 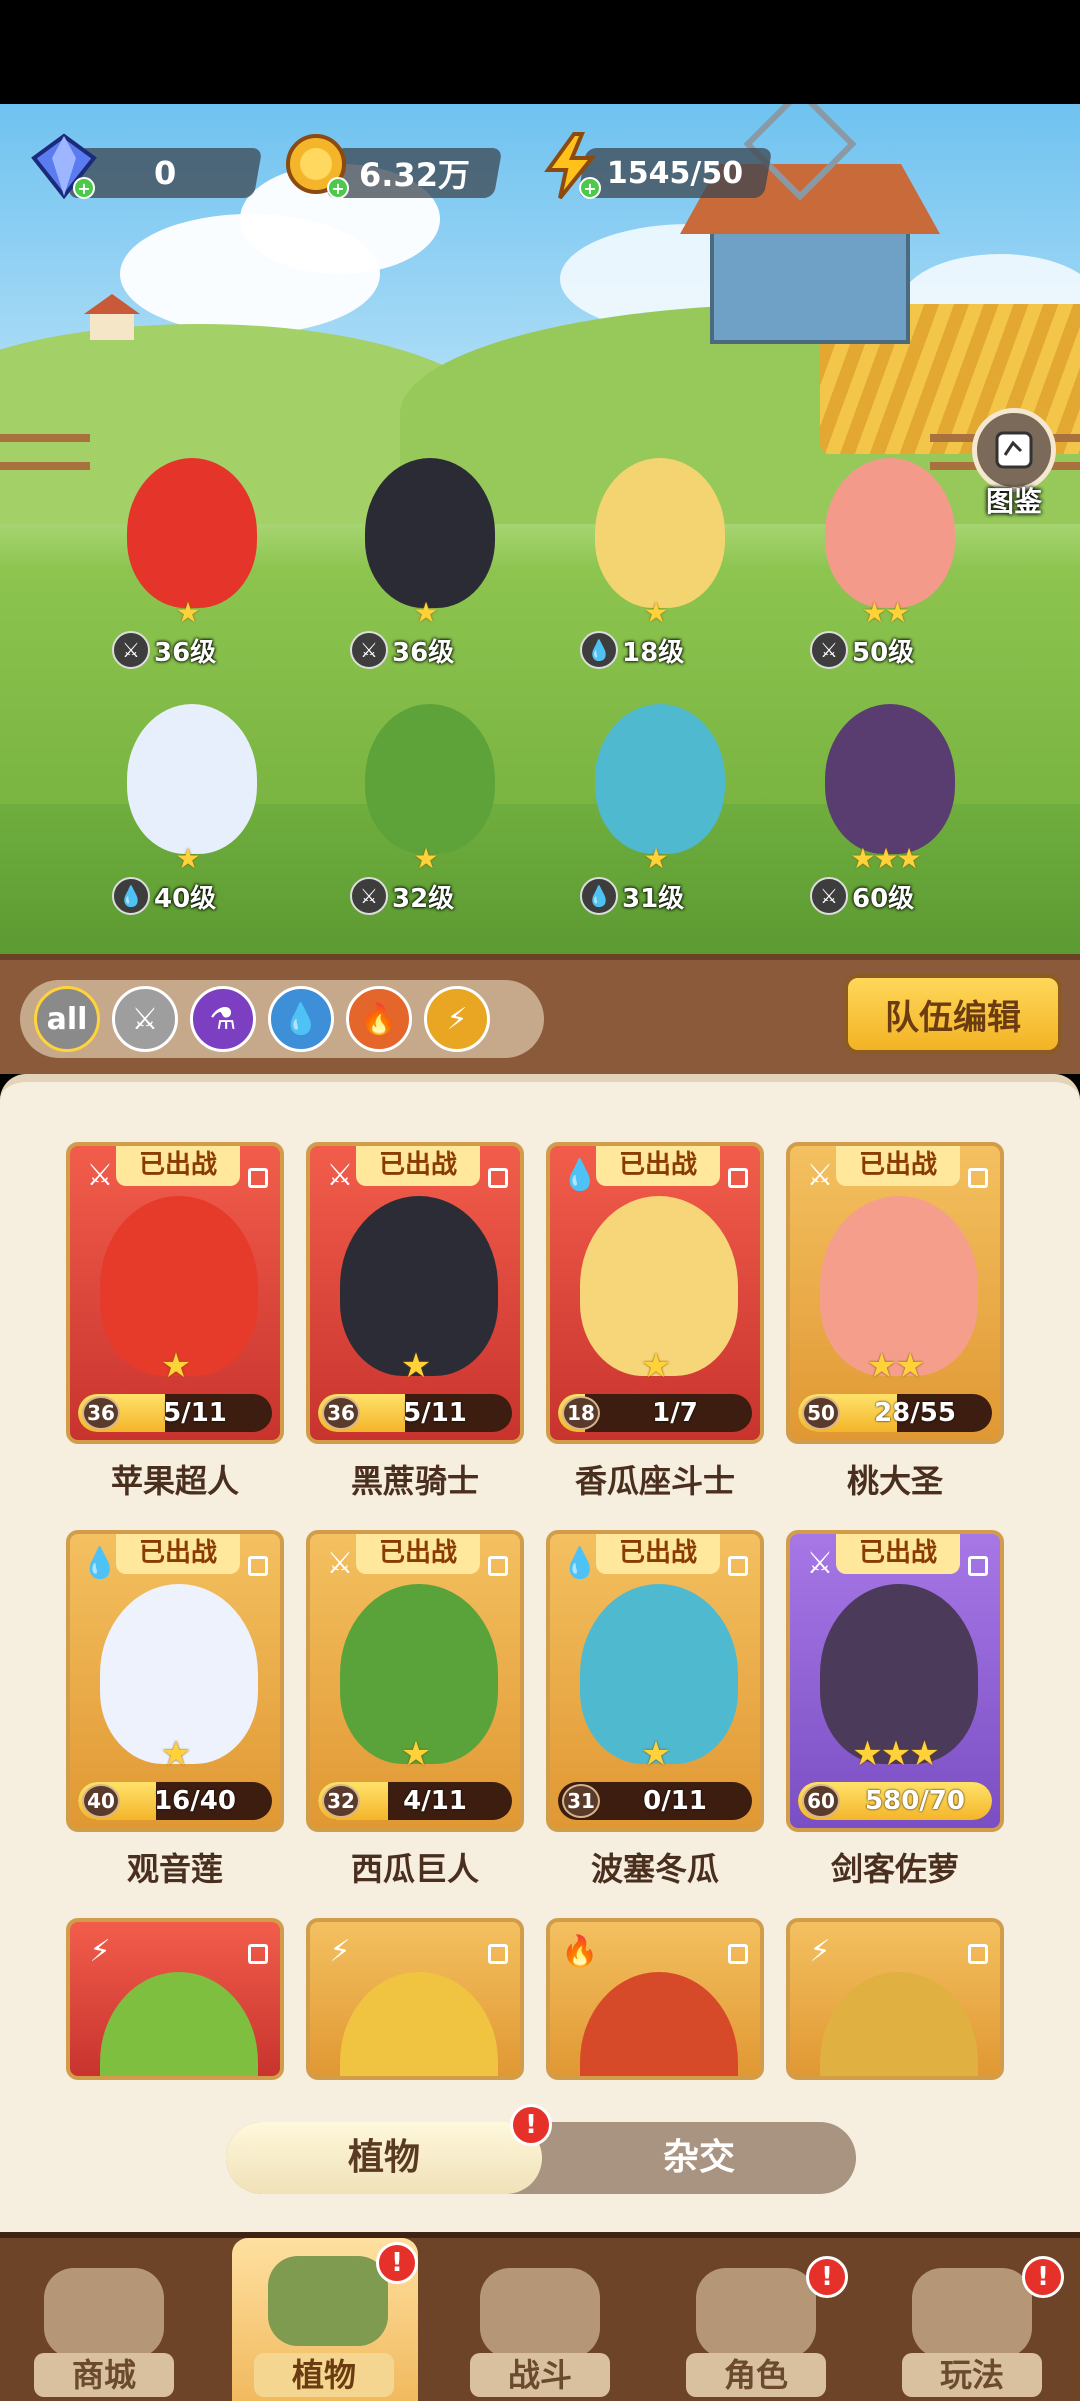 I want to click on plant-name: 苹果超人, so click(x=174, y=1481).